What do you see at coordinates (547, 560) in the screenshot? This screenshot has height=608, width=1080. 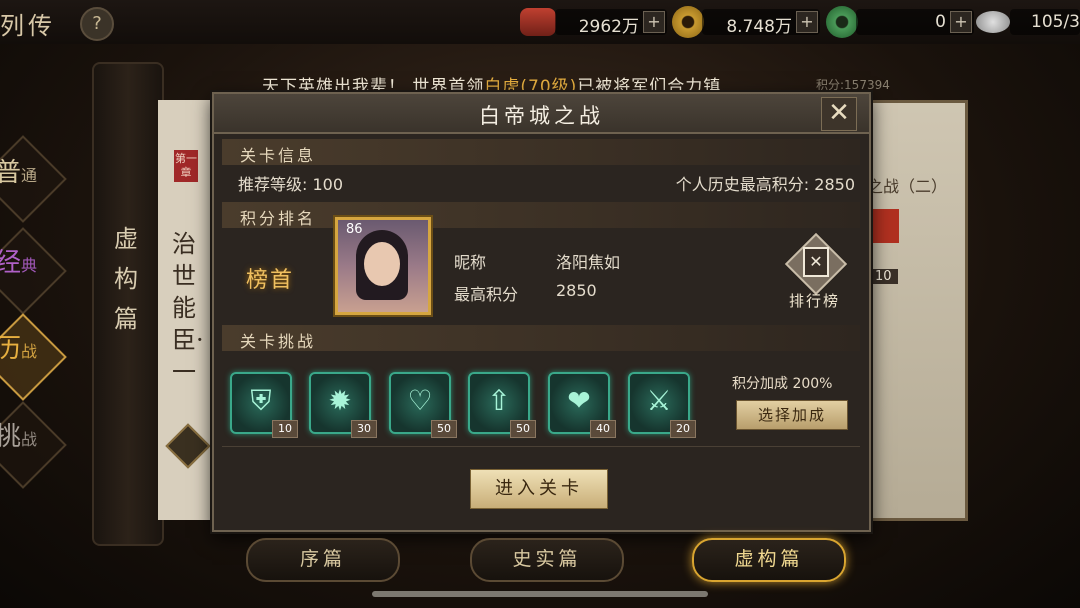 I see `tab-history: 史实篇` at bounding box center [547, 560].